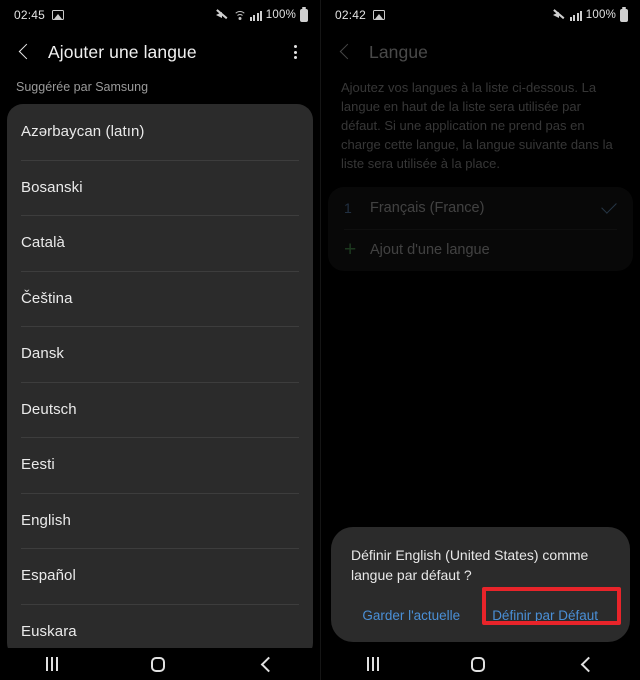  Describe the element at coordinates (160, 187) in the screenshot. I see `list-item: Bosanski` at that location.